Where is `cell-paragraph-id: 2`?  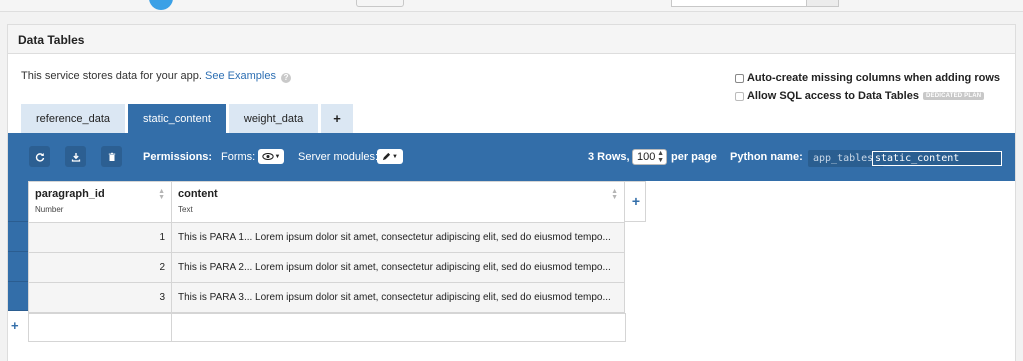 cell-paragraph-id: 2 is located at coordinates (100, 267).